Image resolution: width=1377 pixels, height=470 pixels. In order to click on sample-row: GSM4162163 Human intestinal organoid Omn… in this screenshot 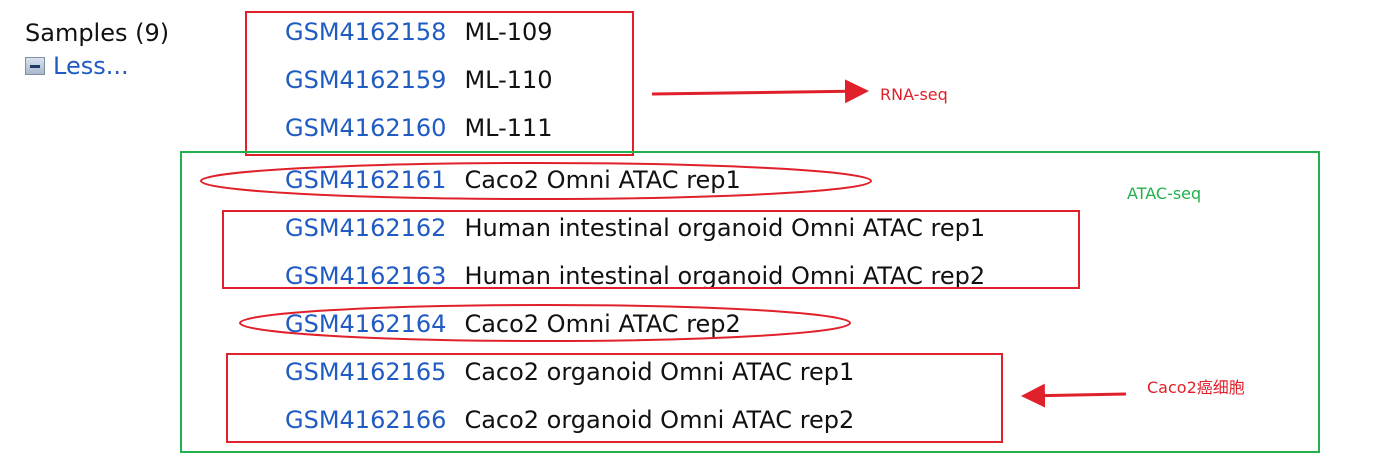, I will do `click(635, 276)`.